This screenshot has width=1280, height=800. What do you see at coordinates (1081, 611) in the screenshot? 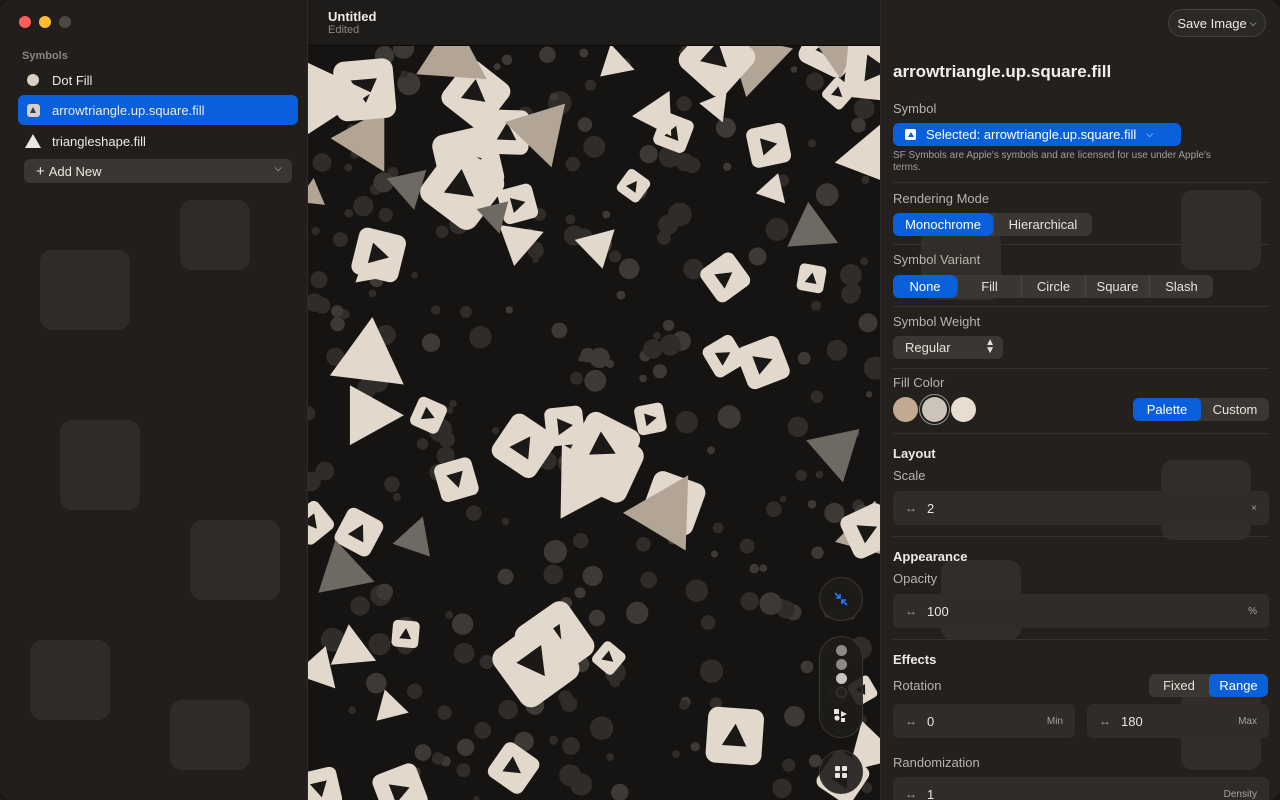
I see `opacity-field: ↔ 100 %` at bounding box center [1081, 611].